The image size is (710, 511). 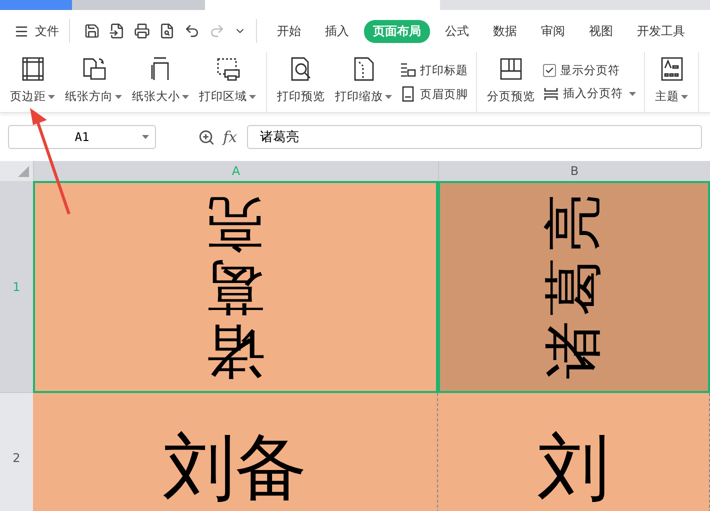 I want to click on ribbon-button: 打印区域, so click(x=227, y=82).